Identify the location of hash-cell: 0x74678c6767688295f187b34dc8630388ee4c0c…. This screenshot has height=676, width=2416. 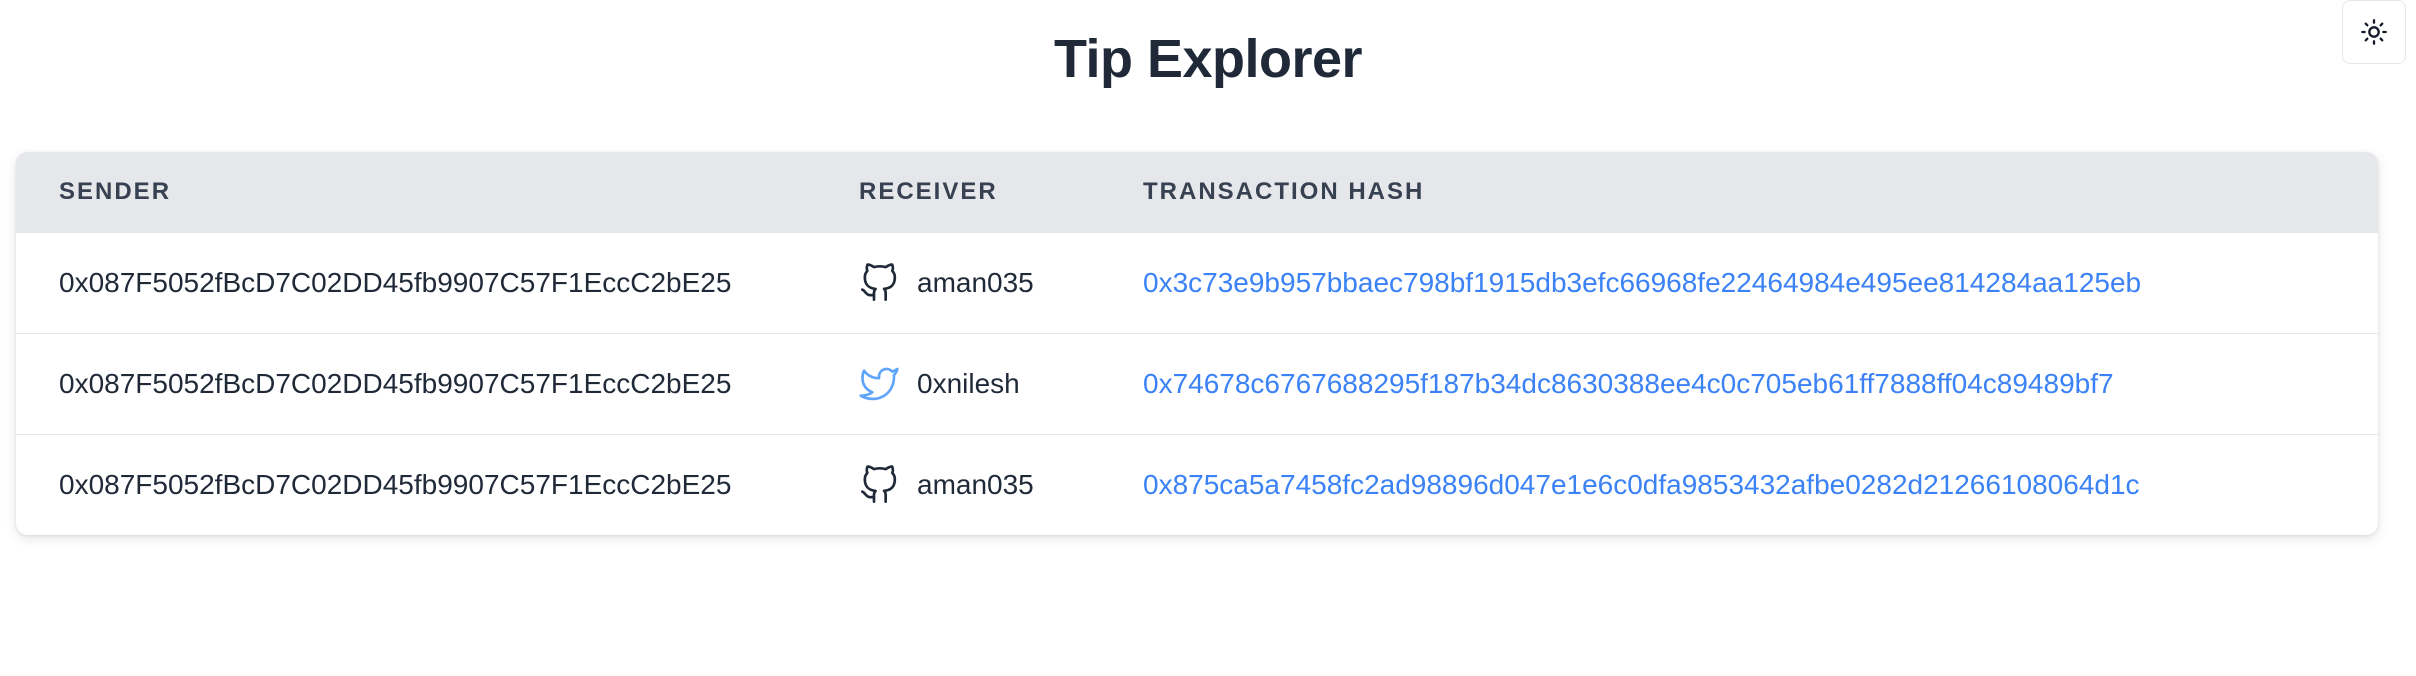
(1760, 383).